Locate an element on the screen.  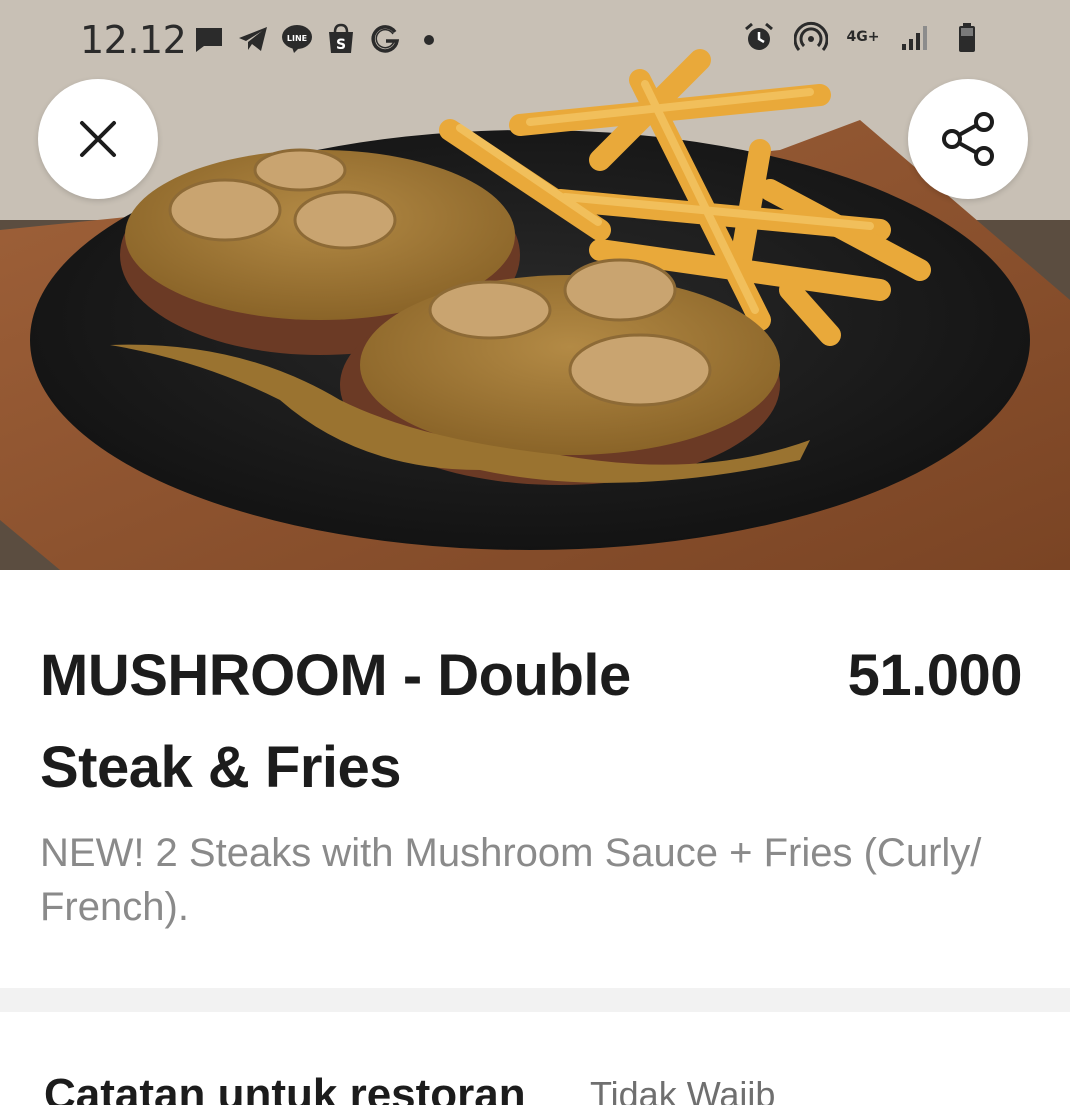
close-icon is located at coordinates (98, 139).